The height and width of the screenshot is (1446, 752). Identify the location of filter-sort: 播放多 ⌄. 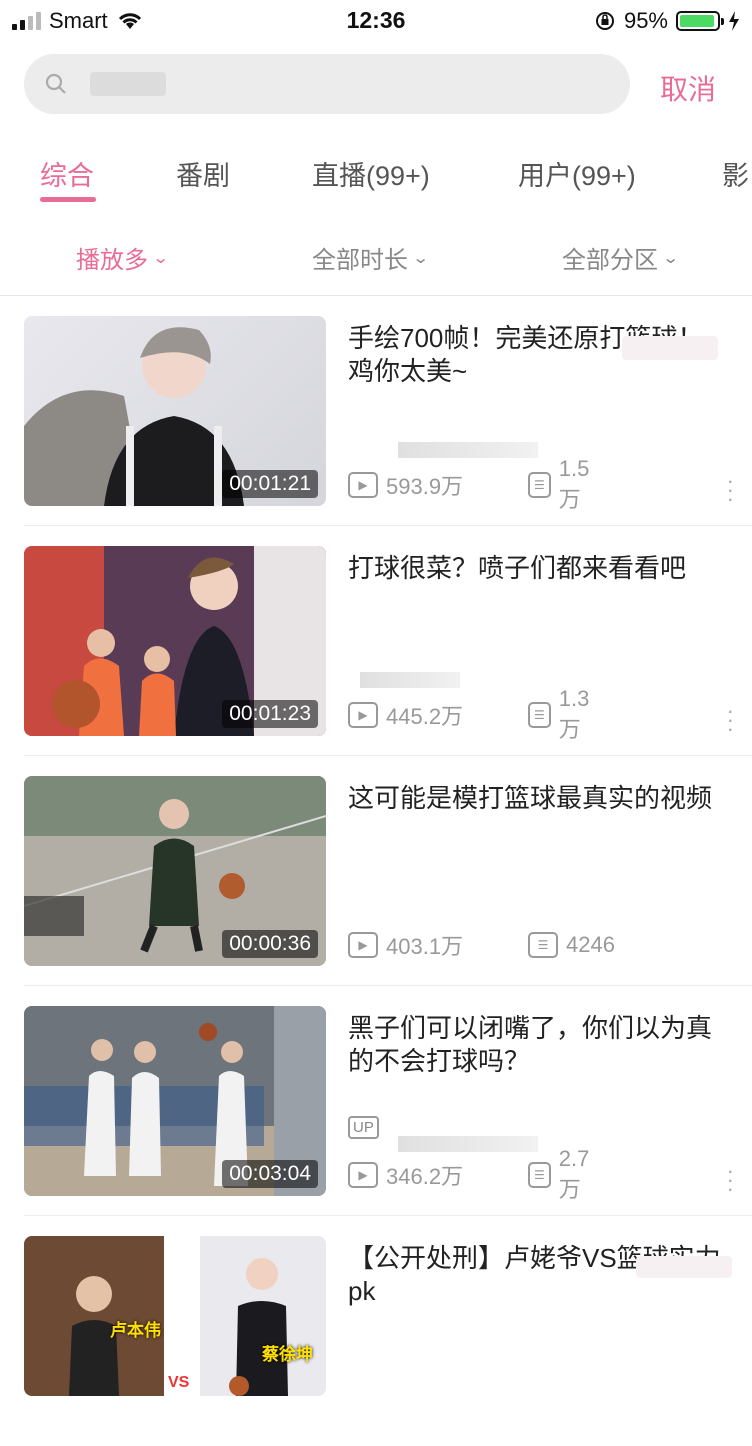
(123, 257).